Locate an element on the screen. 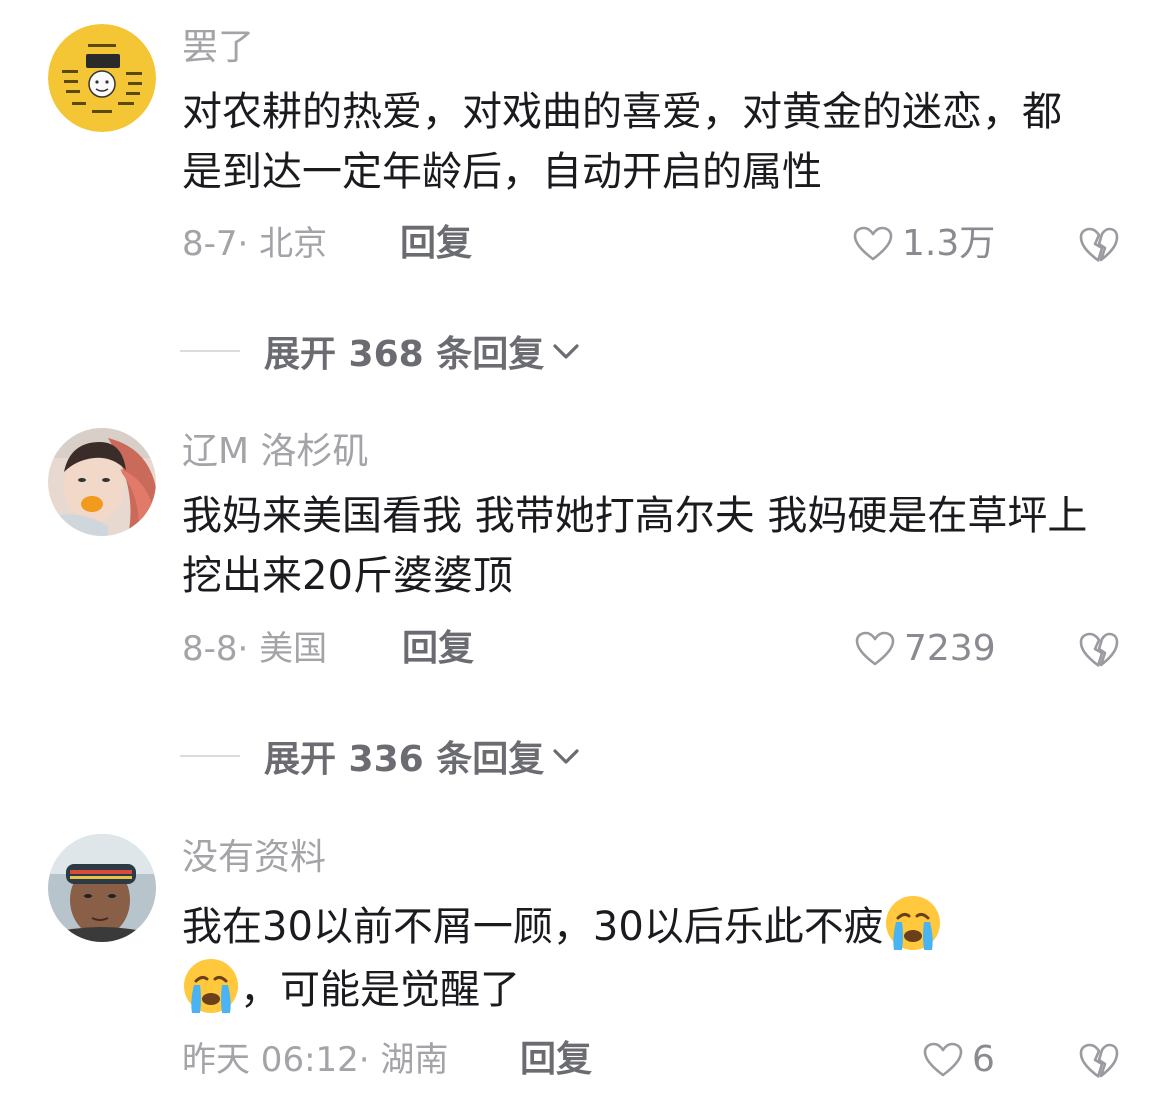 The height and width of the screenshot is (1116, 1170). like-button: 1.3万 is located at coordinates (923, 244).